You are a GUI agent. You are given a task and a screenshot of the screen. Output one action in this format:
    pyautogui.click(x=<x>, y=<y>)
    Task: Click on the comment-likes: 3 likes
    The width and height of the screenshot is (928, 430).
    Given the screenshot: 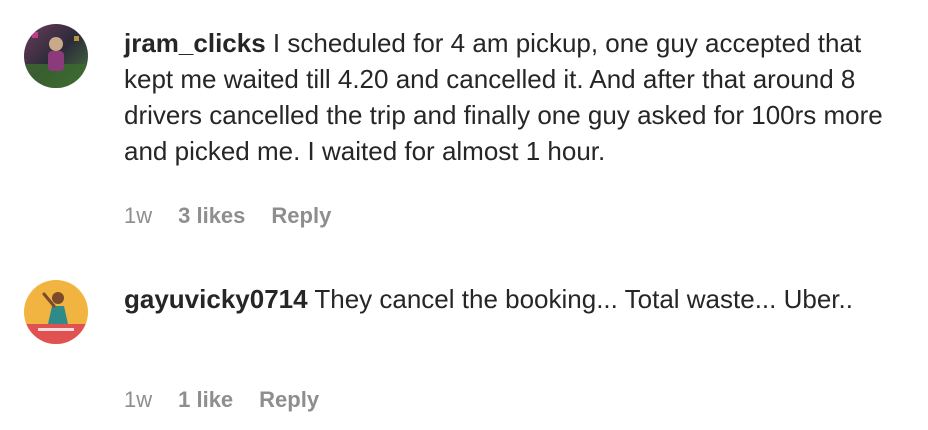 What is the action you would take?
    pyautogui.click(x=211, y=216)
    